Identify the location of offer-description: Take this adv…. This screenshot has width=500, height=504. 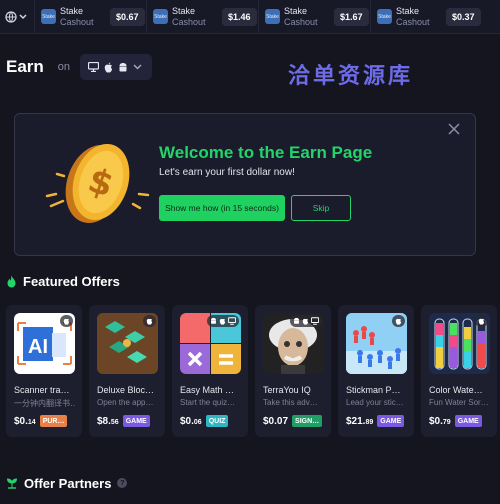
(290, 402).